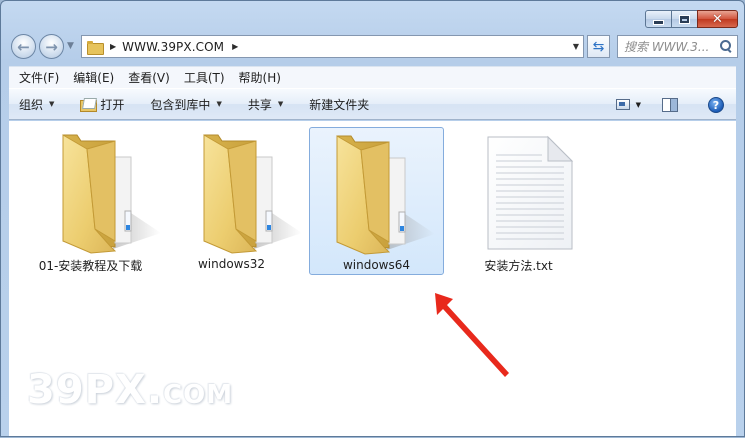 The height and width of the screenshot is (438, 745). I want to click on refresh-button: ⇆, so click(598, 46).